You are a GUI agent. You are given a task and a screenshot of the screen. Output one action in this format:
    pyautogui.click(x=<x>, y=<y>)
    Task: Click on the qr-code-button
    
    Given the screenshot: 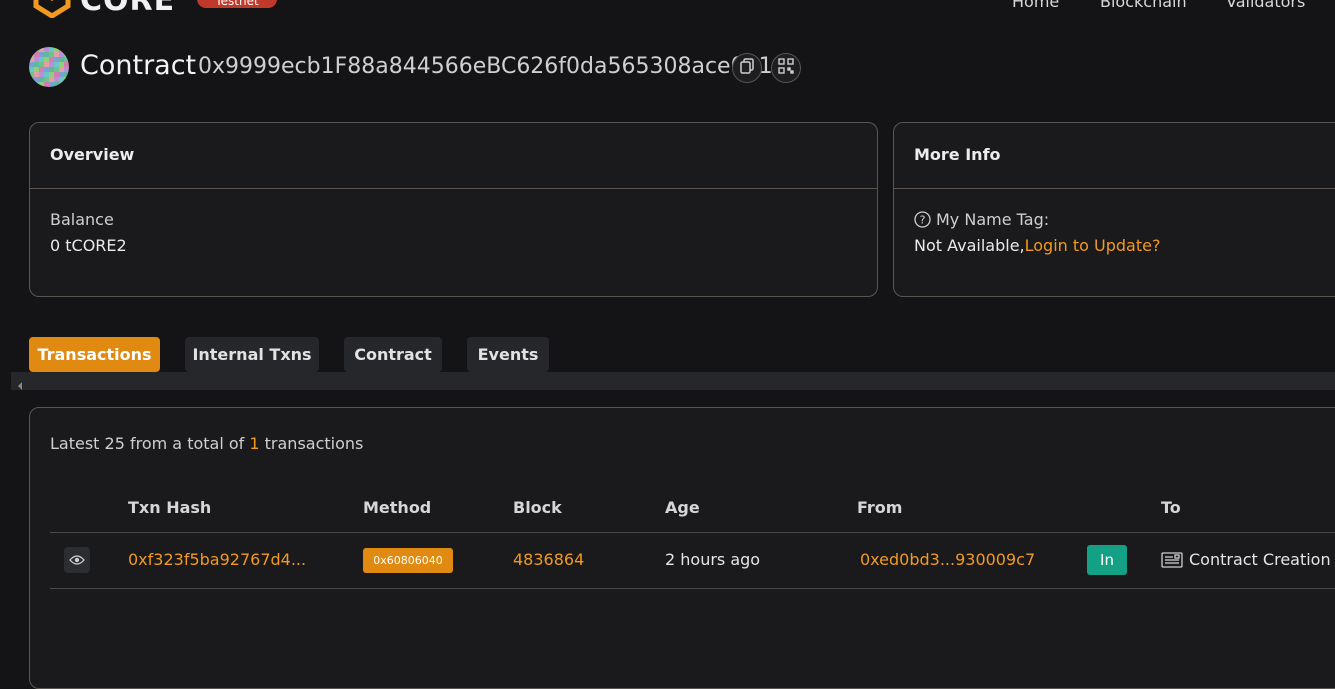 What is the action you would take?
    pyautogui.click(x=786, y=68)
    